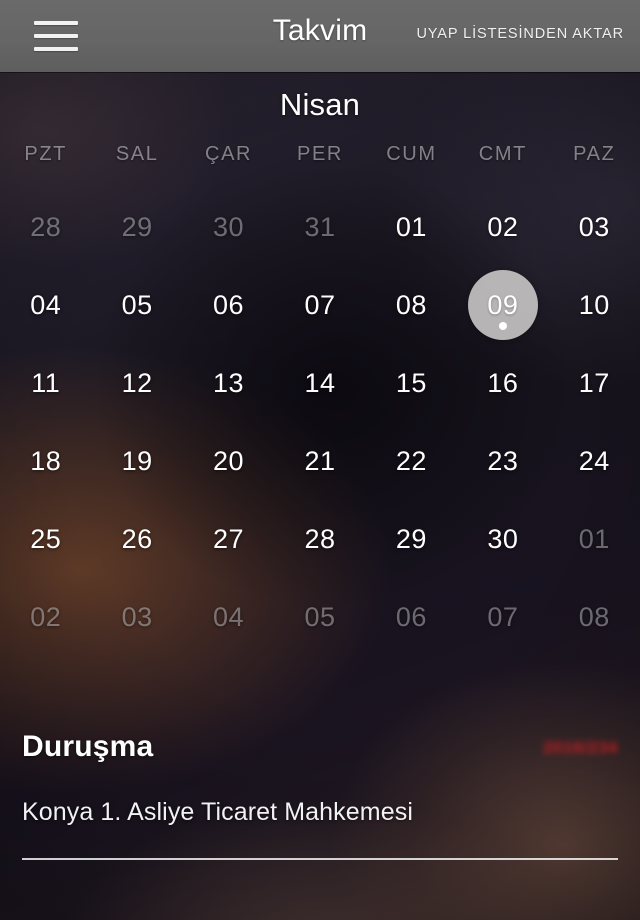  I want to click on calendar-day-cell: 27, so click(228, 539).